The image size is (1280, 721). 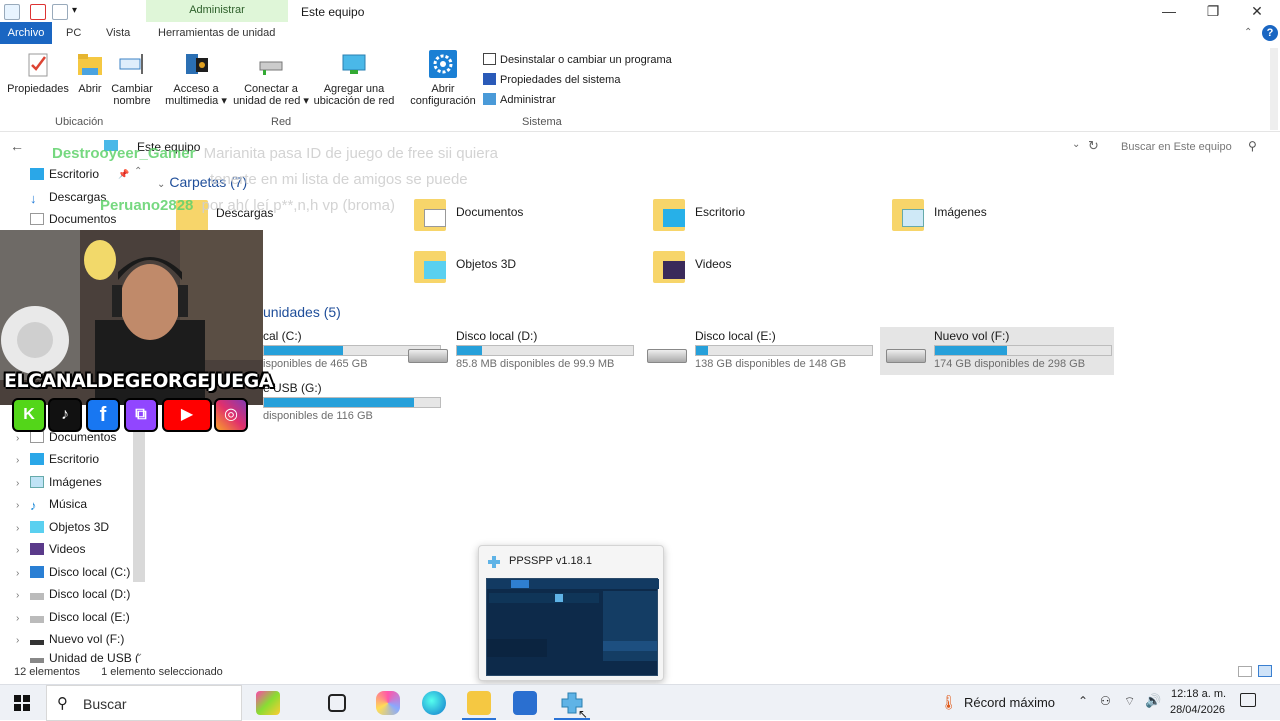 I want to click on maximize-button: ❐, so click(x=1213, y=12).